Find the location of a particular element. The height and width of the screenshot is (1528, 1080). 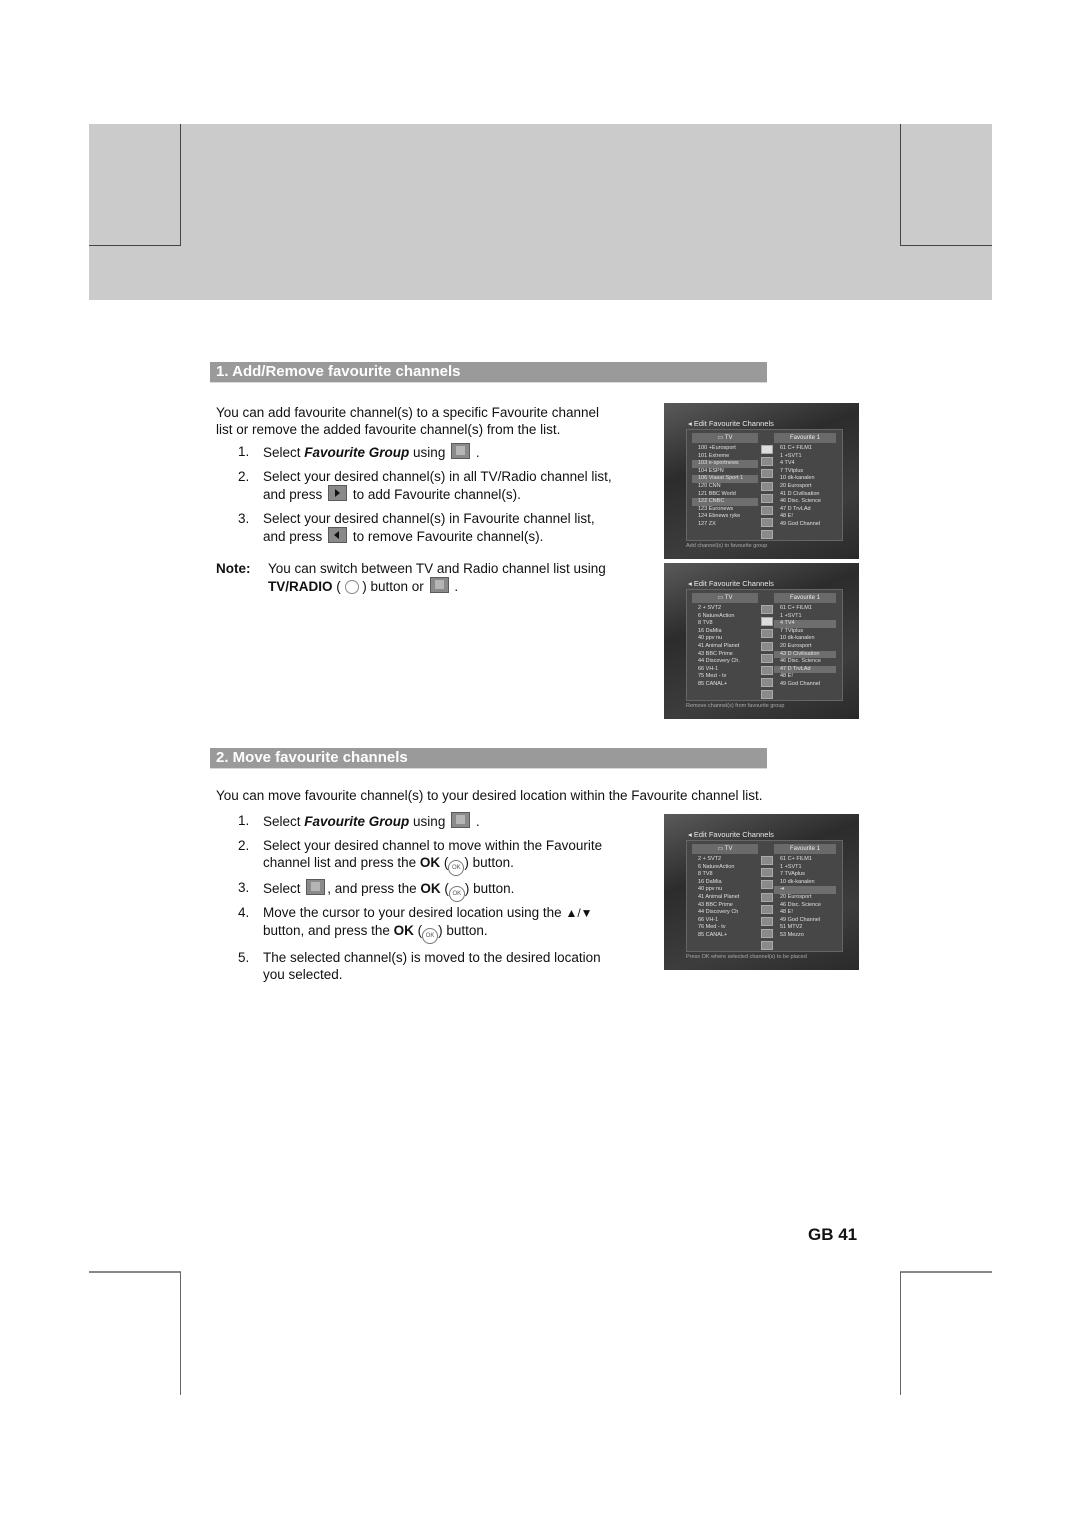

channel-row: 127 ZX is located at coordinates (707, 523).